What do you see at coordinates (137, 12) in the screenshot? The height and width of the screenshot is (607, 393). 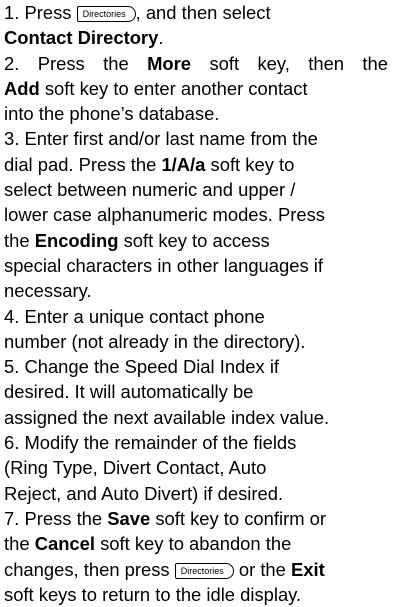 I see `step-1-line-1: 1. Press Directories, and then select` at bounding box center [137, 12].